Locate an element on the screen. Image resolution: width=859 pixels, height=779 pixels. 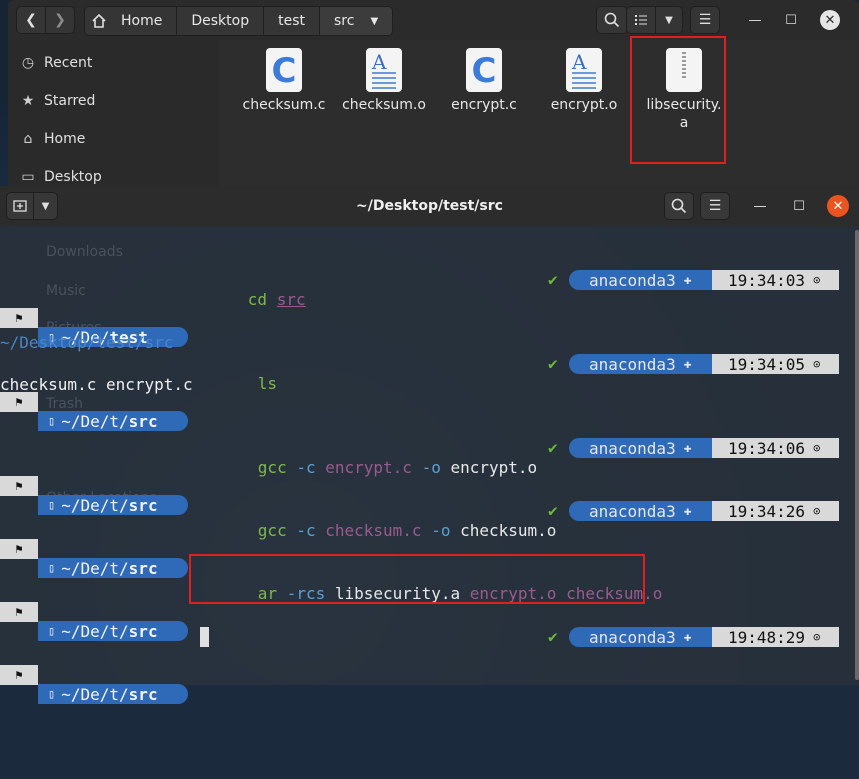
sidebar-item-home: ⌂ Home is located at coordinates (53, 139).